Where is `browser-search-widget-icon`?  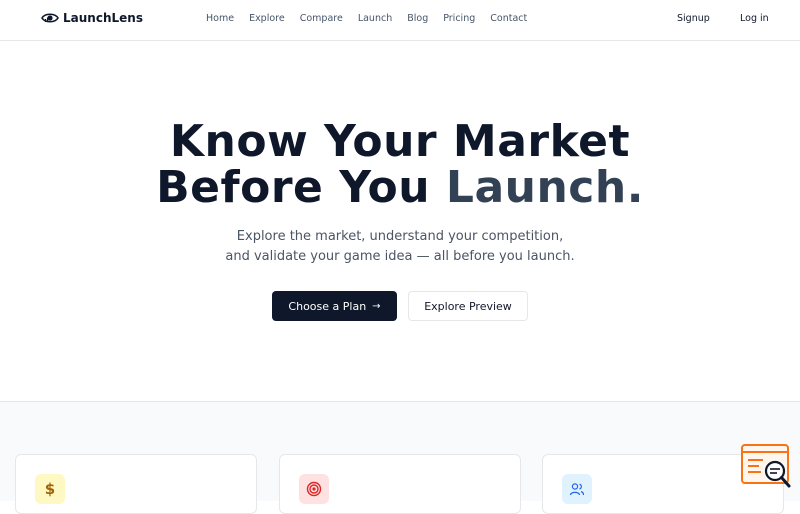 browser-search-widget-icon is located at coordinates (767, 467).